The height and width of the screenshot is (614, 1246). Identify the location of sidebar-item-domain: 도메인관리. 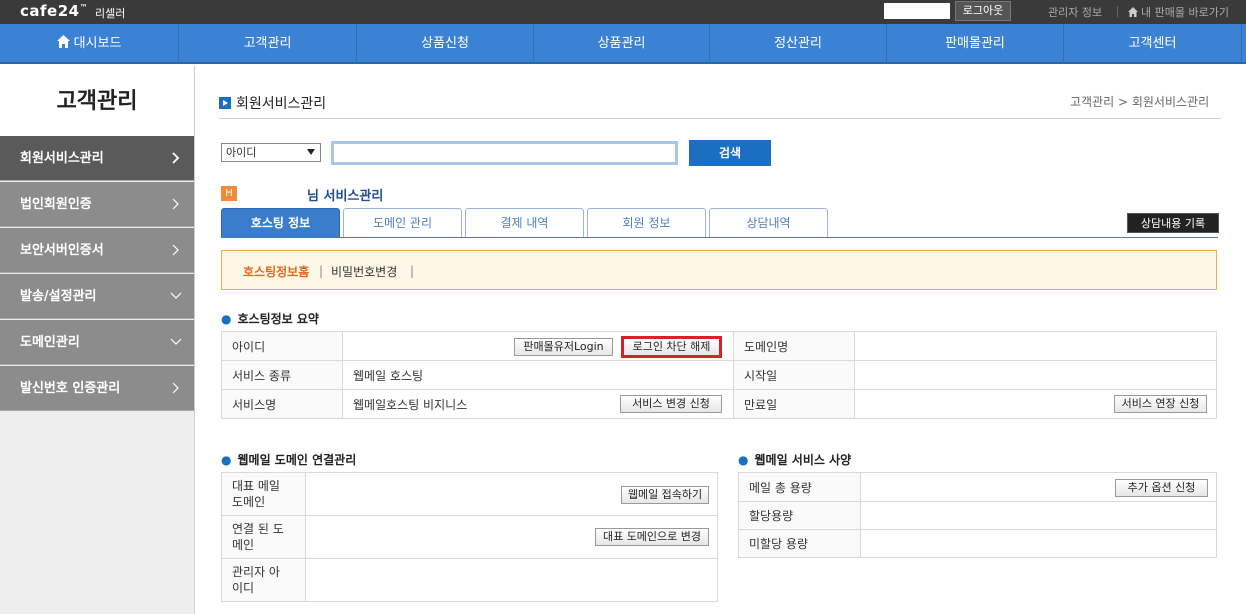
(97, 342).